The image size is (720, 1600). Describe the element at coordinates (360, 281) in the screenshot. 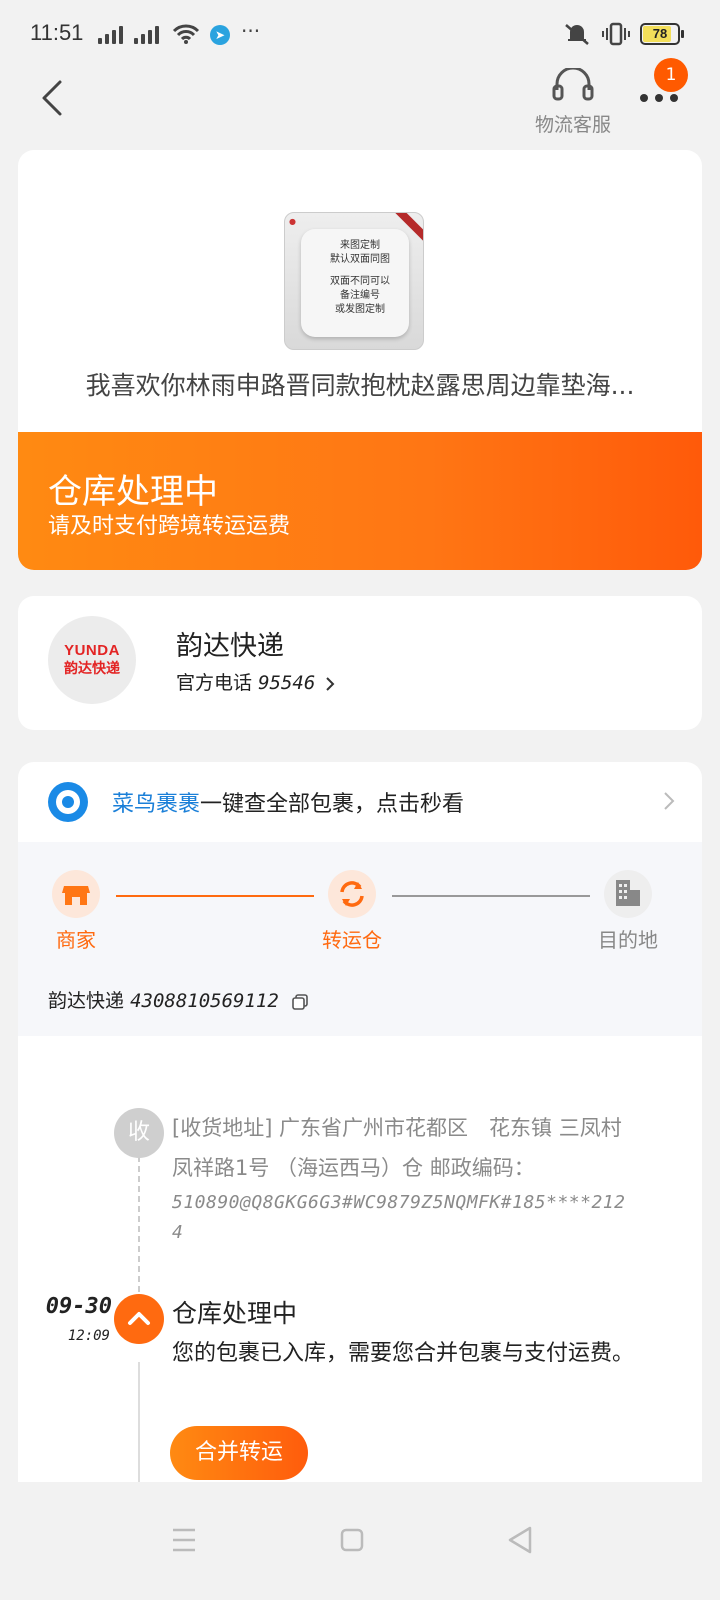

I see `image-line: 双面不同可以` at that location.